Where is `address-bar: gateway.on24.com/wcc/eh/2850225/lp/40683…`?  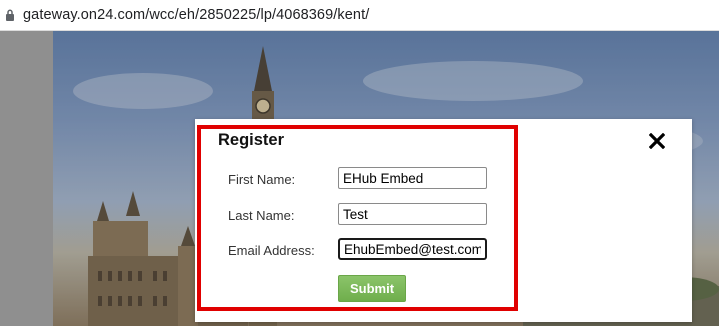
address-bar: gateway.on24.com/wcc/eh/2850225/lp/40683… is located at coordinates (359, 15).